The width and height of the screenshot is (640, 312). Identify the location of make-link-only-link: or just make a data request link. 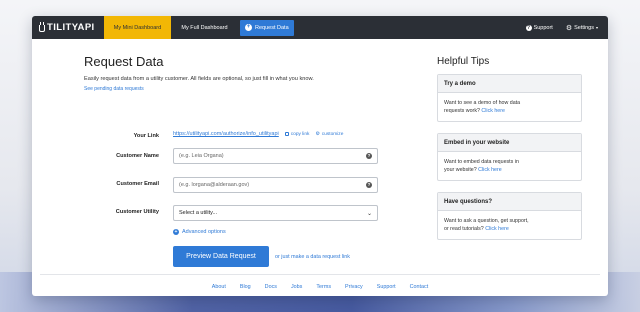
(312, 257).